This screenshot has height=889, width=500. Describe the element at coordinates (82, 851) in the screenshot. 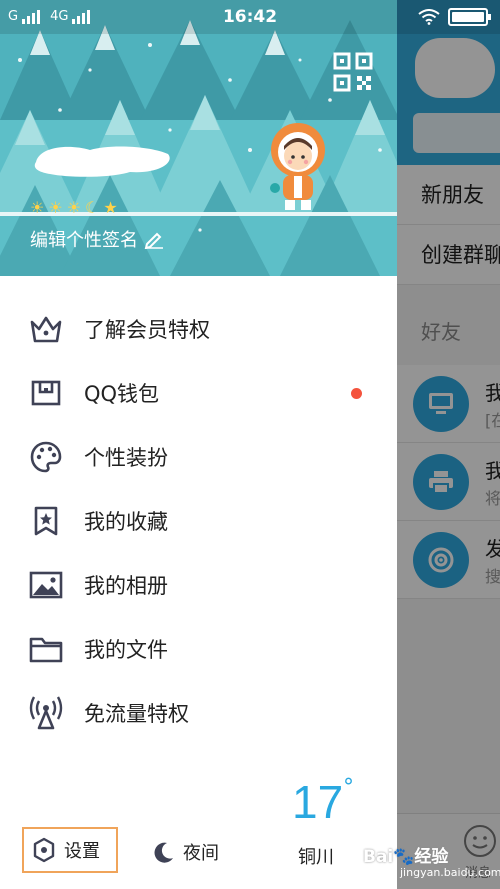

I see `settings-label: 设置` at that location.